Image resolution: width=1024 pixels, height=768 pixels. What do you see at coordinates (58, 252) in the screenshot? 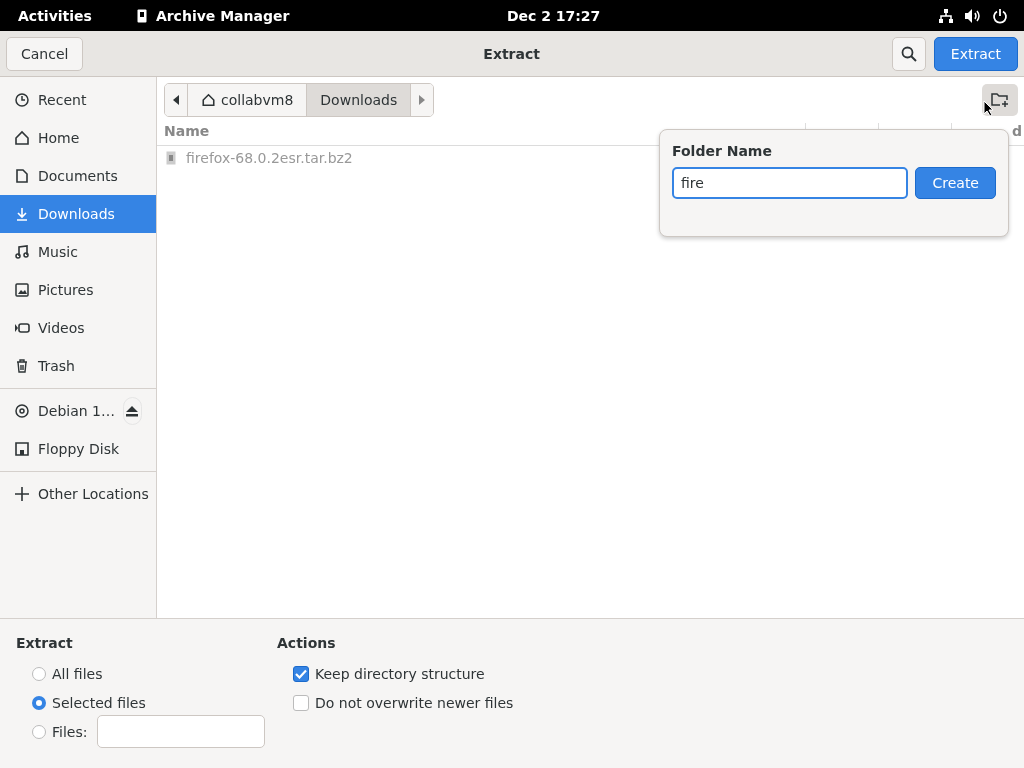
I see `sidebar-label: Music` at bounding box center [58, 252].